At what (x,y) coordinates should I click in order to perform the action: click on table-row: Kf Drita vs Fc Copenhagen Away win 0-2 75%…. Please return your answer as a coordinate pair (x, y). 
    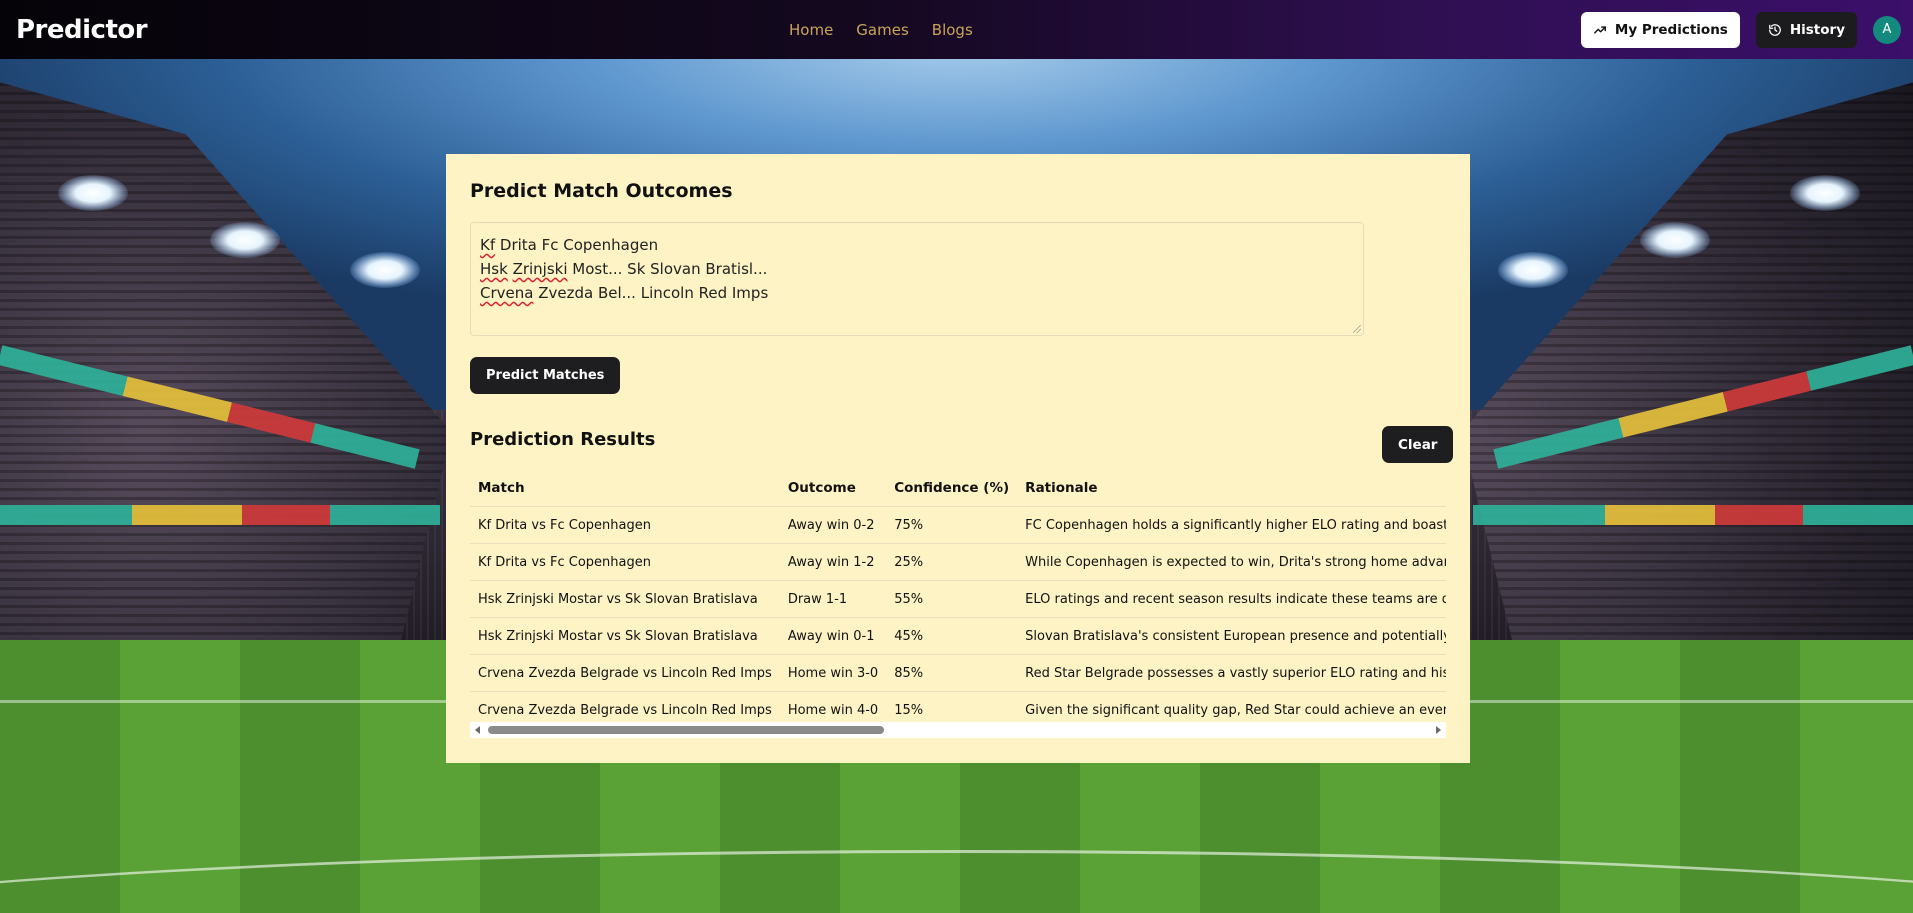
    Looking at the image, I should click on (958, 525).